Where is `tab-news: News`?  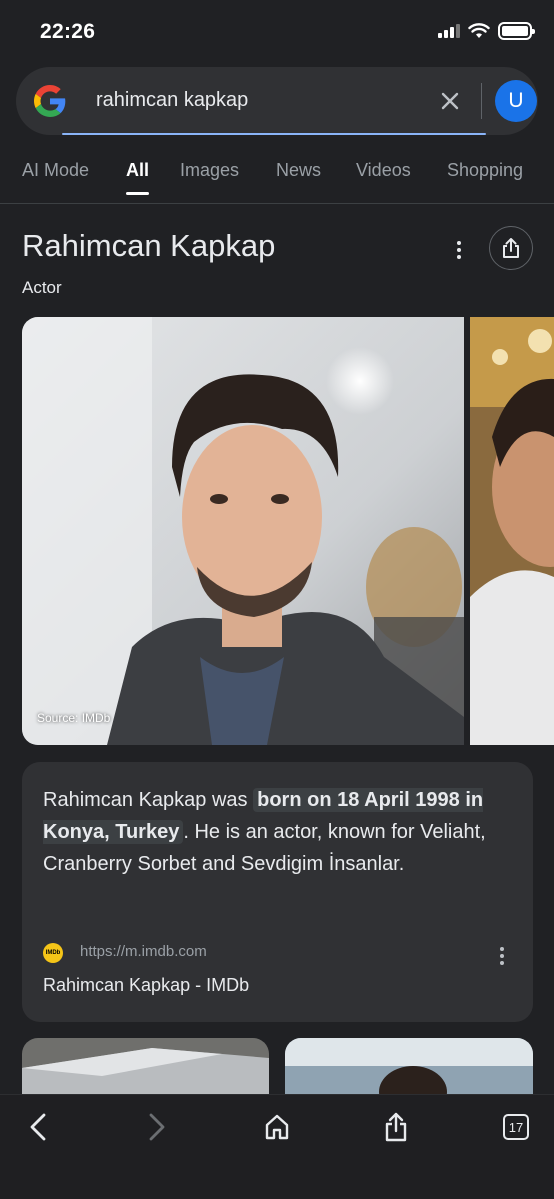 tab-news: News is located at coordinates (298, 170).